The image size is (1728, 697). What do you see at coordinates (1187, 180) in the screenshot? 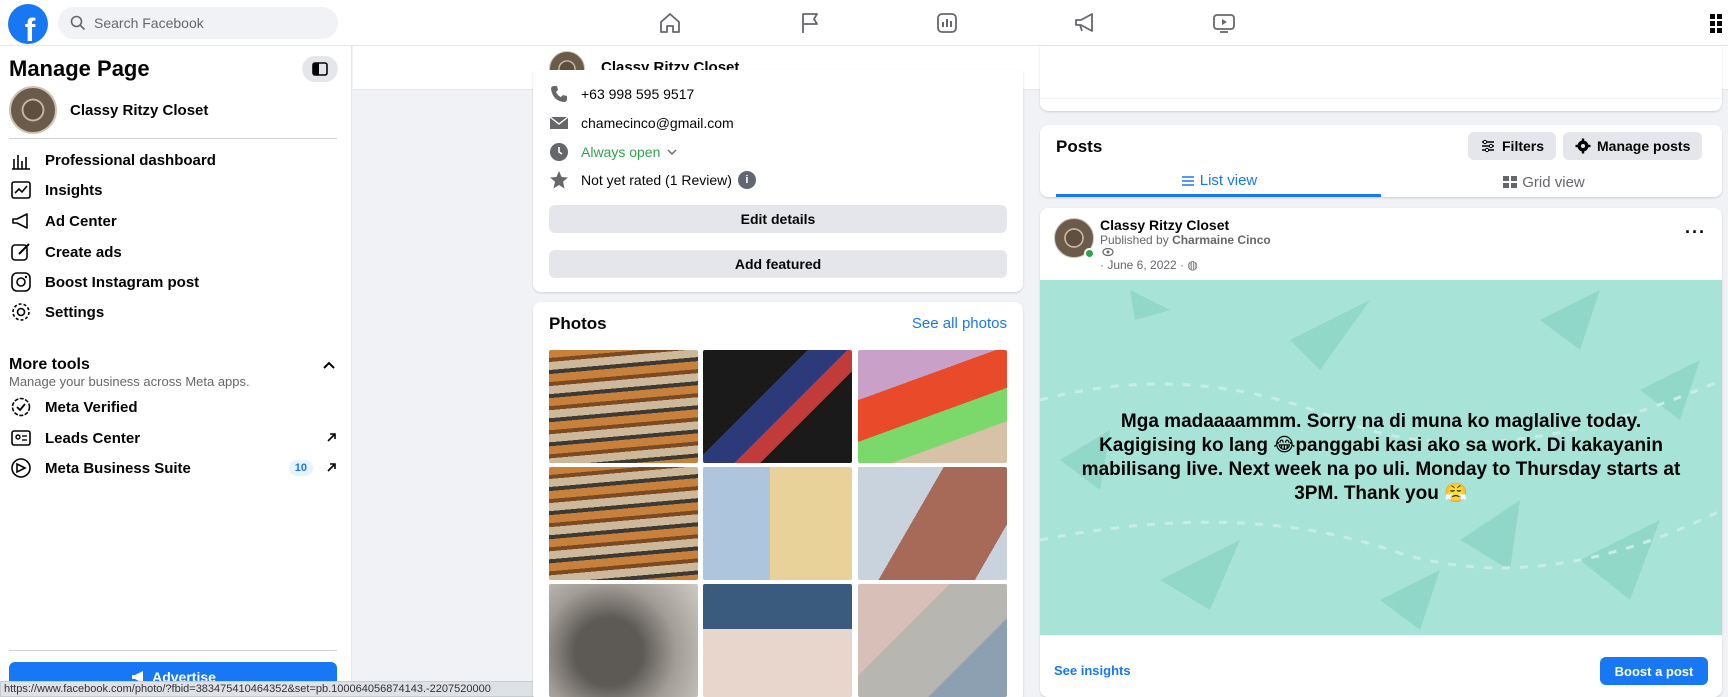
I see `list-icon` at bounding box center [1187, 180].